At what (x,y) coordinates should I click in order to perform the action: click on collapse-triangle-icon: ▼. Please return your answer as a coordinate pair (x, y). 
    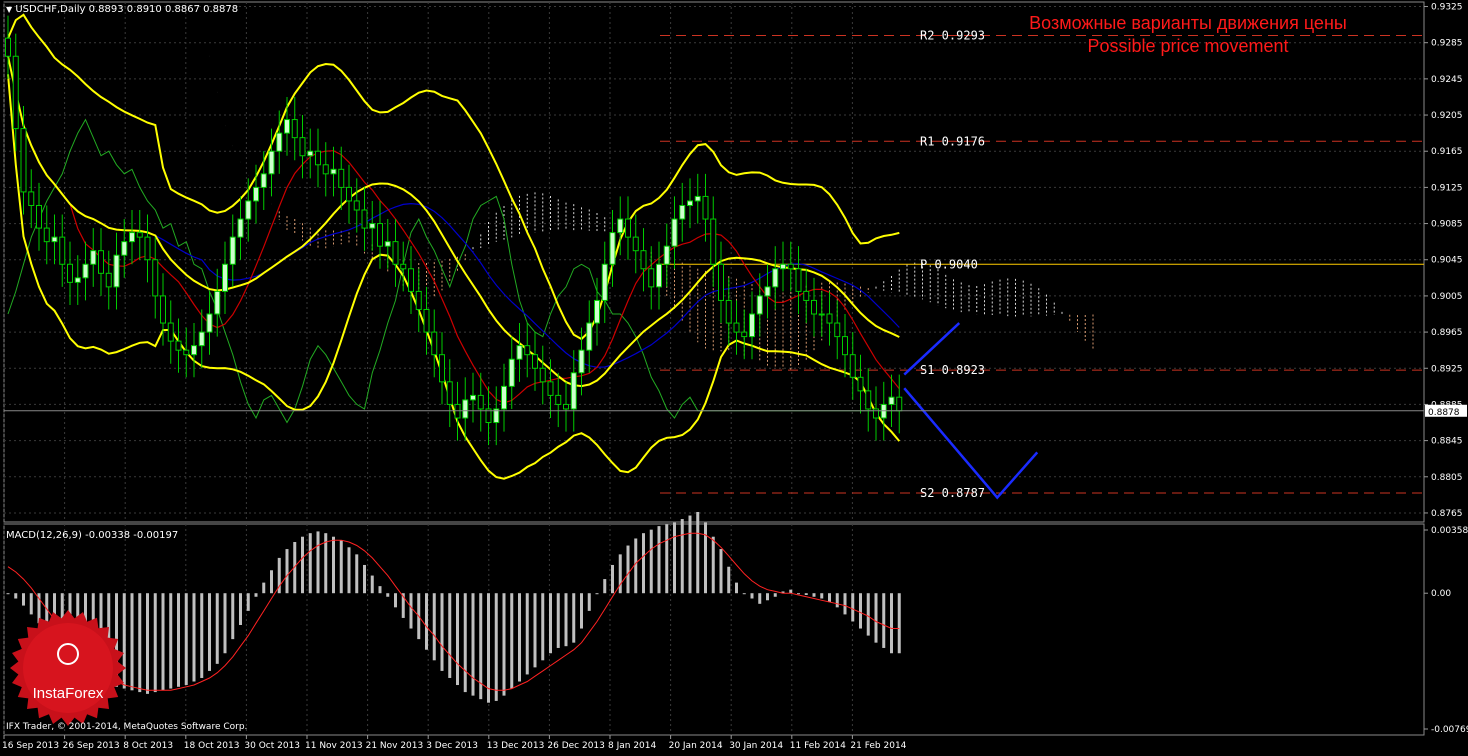
    Looking at the image, I should click on (9, 9).